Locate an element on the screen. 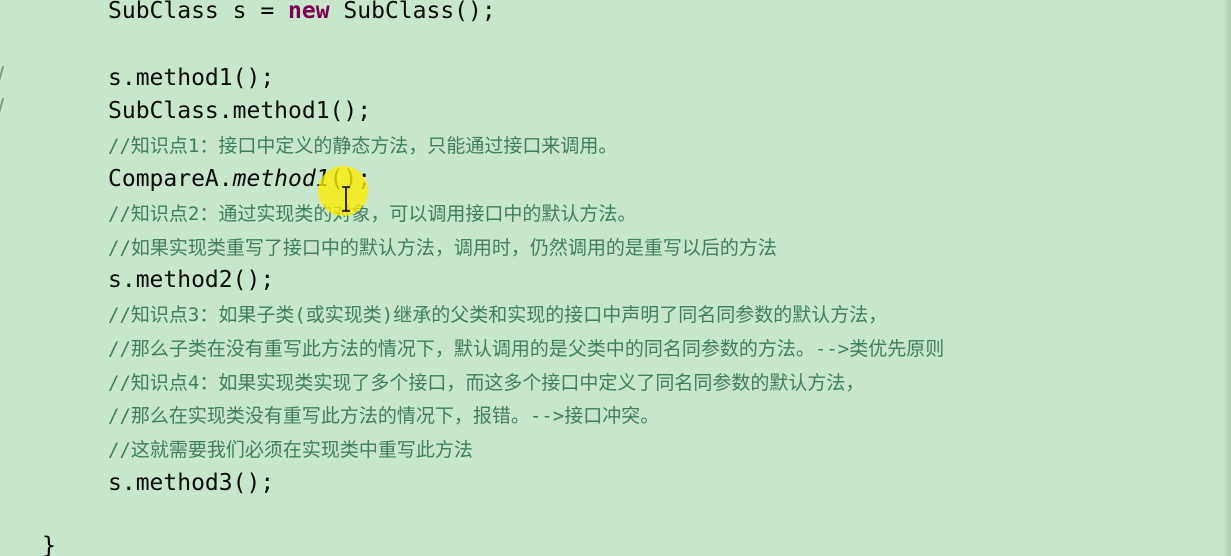  static-method-name: method1 is located at coordinates (281, 179).